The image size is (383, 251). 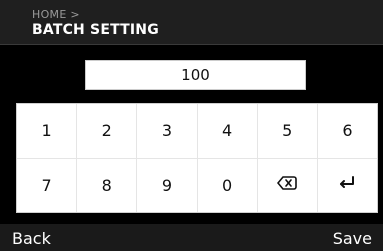 I want to click on backspace-icon, so click(x=287, y=185).